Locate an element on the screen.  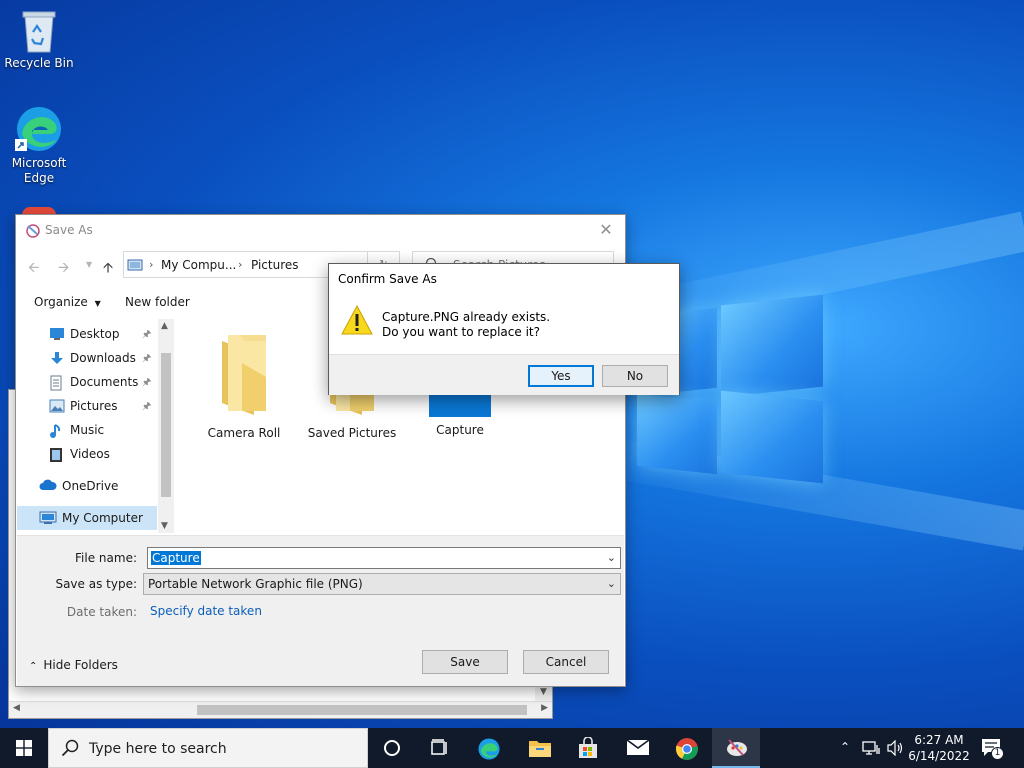
nav-label: Documents is located at coordinates (104, 382).